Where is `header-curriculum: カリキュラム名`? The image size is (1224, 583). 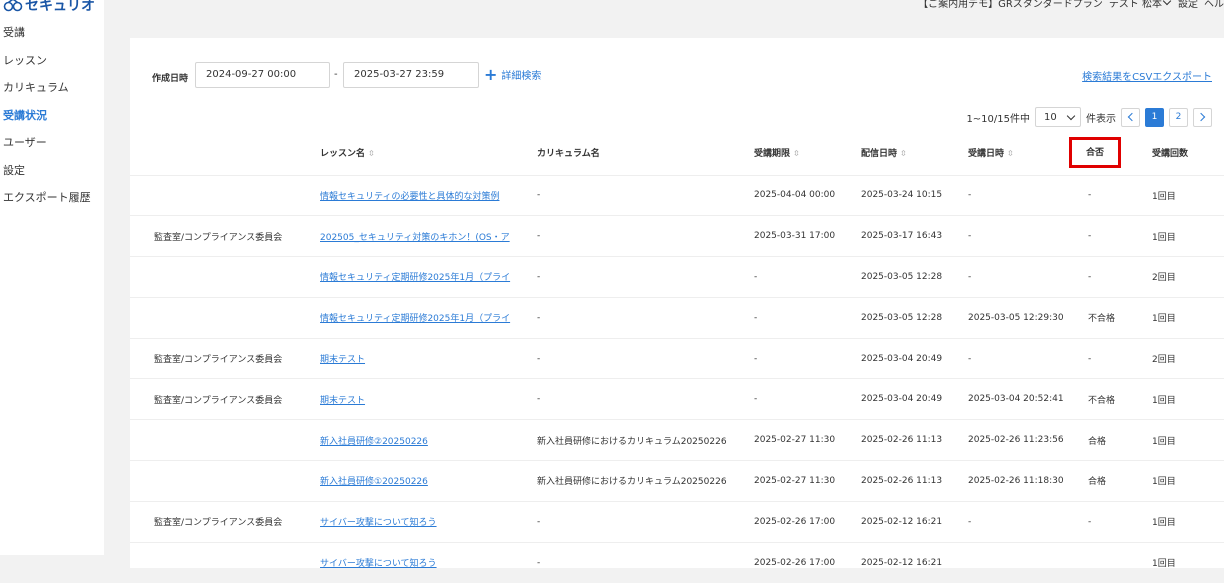 header-curriculum: カリキュラム名 is located at coordinates (645, 152).